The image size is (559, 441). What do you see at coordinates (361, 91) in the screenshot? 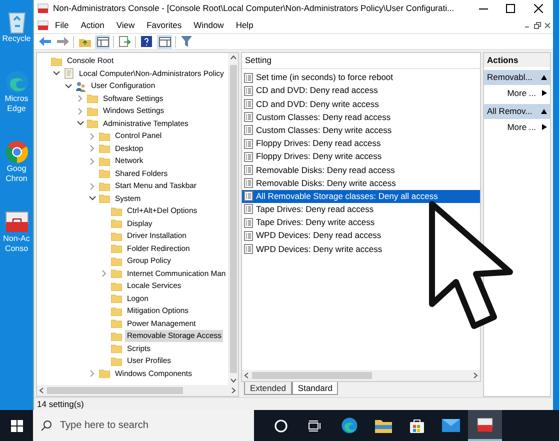
I see `setting-row: CD and DVD: Deny read access` at bounding box center [361, 91].